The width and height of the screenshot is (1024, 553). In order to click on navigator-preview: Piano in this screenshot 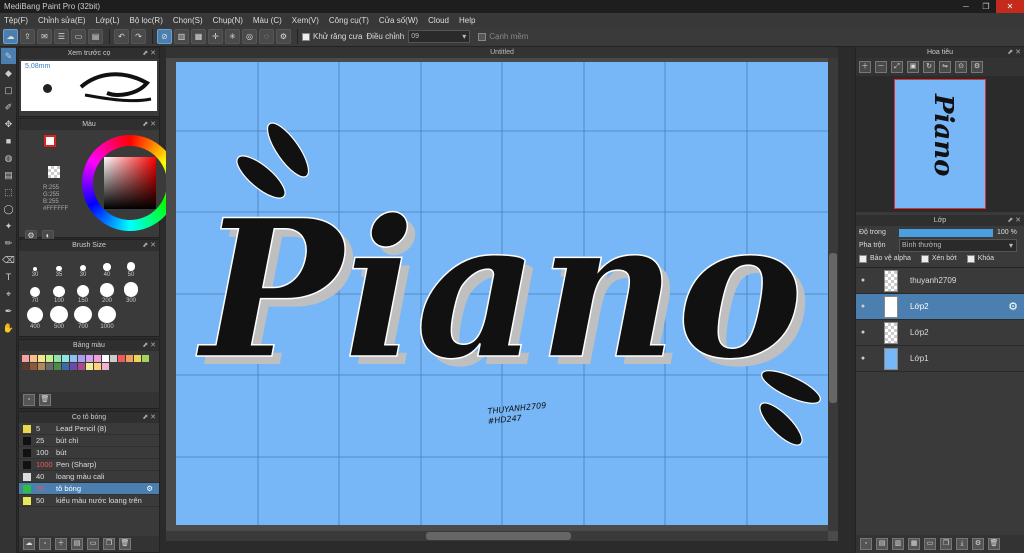, I will do `click(940, 144)`.